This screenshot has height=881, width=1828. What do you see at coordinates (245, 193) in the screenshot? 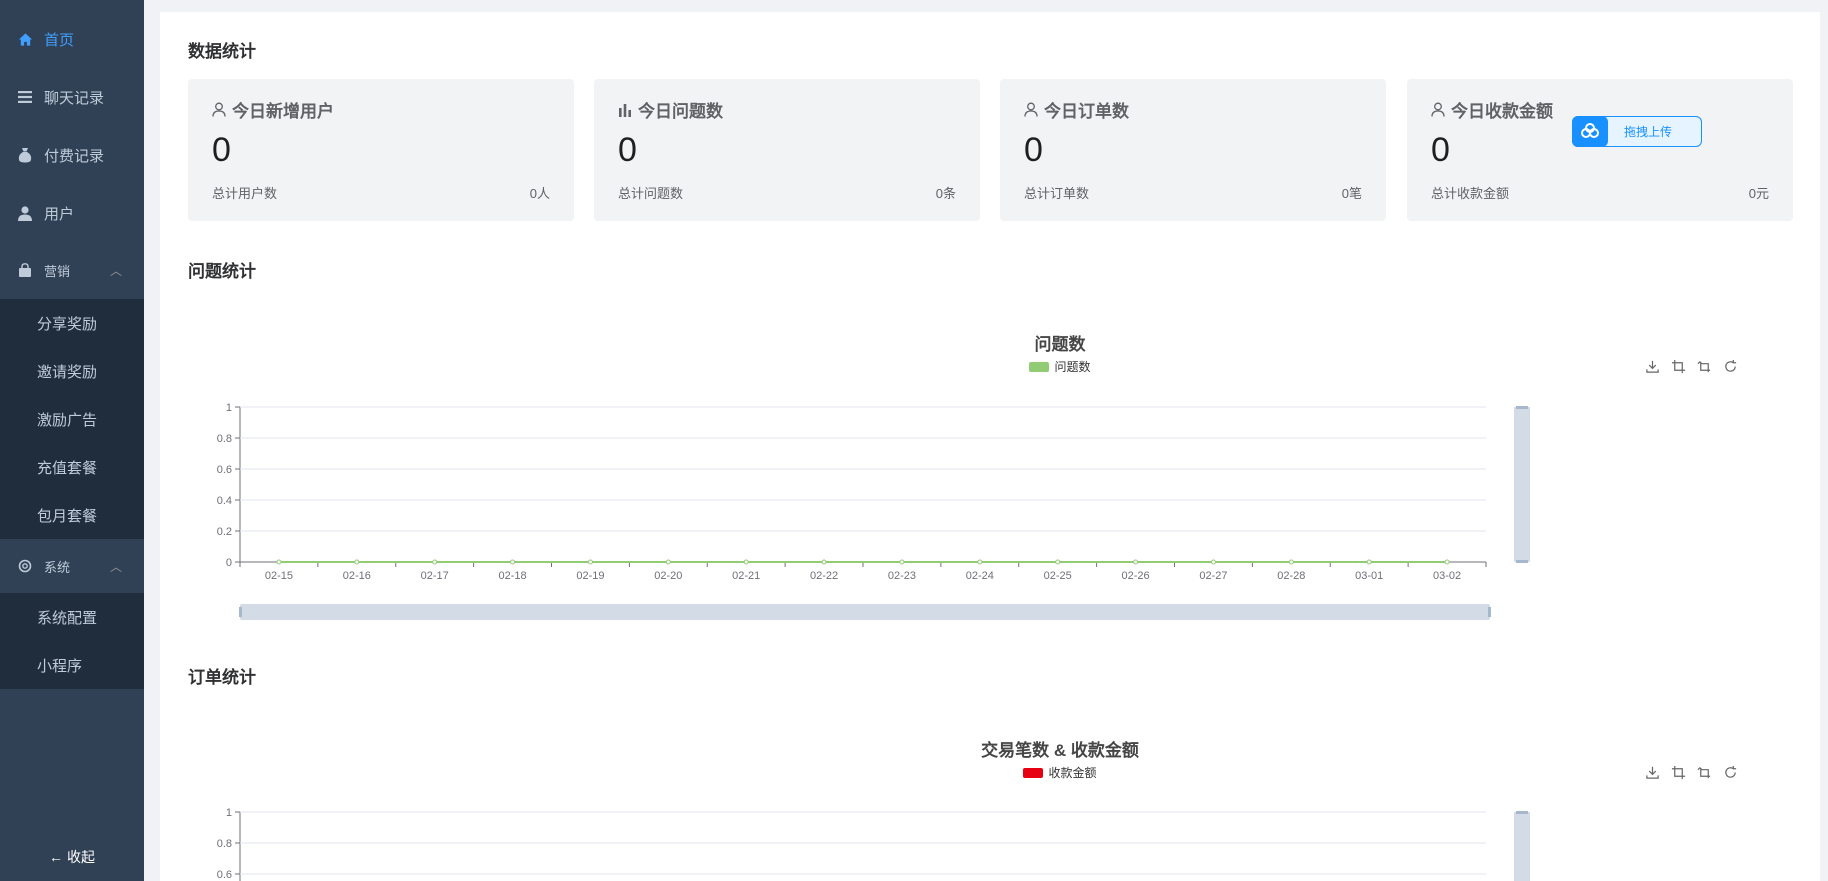
I see `stat-card-sub-label: 总计用户数` at bounding box center [245, 193].